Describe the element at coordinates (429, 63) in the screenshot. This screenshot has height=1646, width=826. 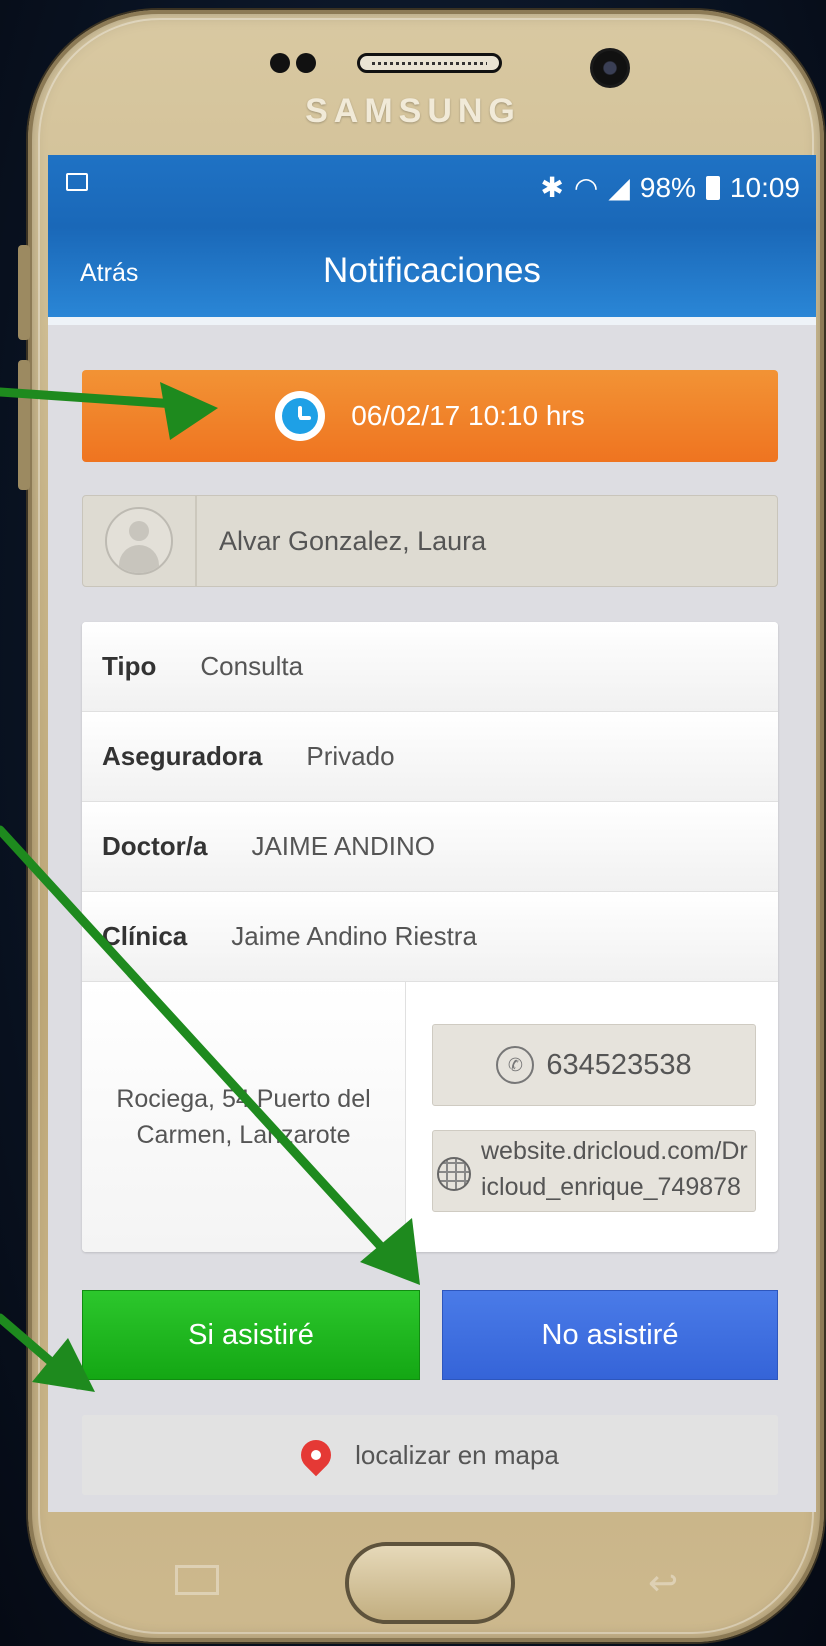
I see `earpiece-speaker` at that location.